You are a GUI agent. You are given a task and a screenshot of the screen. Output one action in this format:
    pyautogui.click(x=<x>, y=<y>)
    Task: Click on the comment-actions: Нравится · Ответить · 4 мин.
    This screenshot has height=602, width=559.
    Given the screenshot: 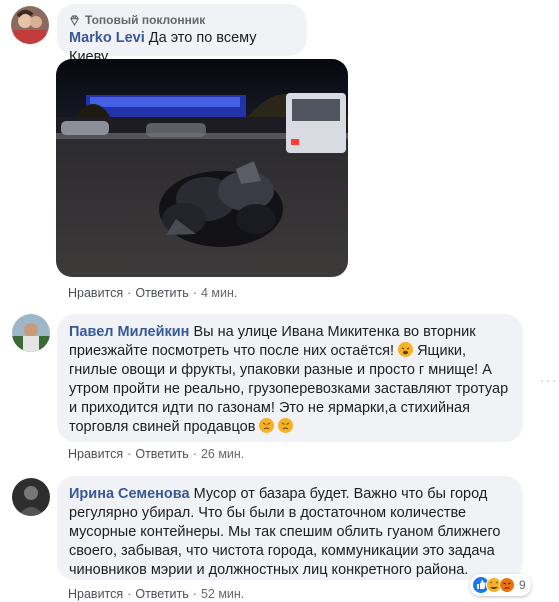 What is the action you would take?
    pyautogui.click(x=153, y=293)
    